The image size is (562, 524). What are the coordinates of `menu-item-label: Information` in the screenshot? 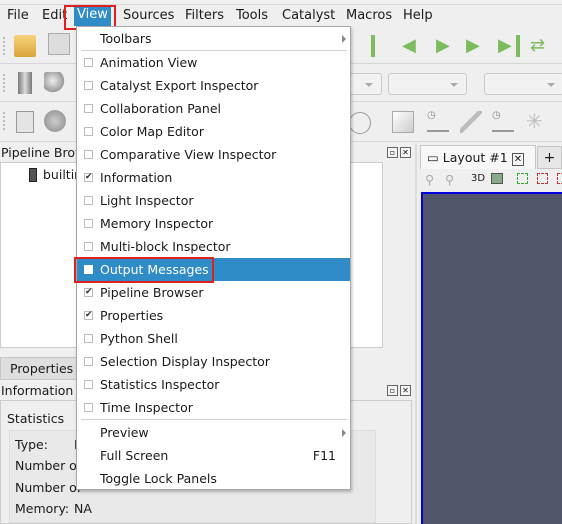 It's located at (136, 177).